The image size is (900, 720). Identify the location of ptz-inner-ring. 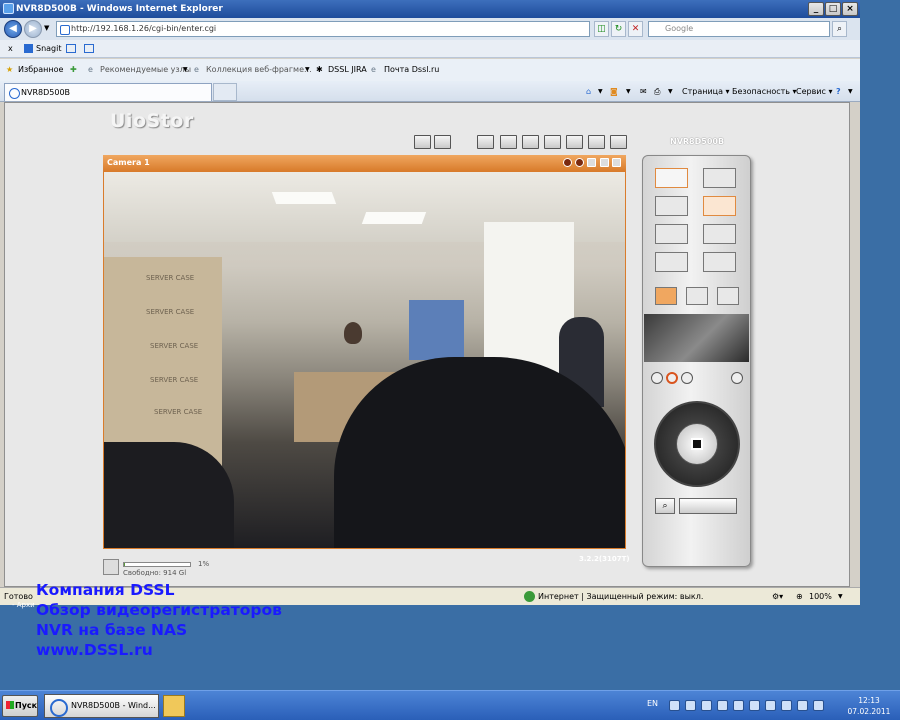
(697, 444).